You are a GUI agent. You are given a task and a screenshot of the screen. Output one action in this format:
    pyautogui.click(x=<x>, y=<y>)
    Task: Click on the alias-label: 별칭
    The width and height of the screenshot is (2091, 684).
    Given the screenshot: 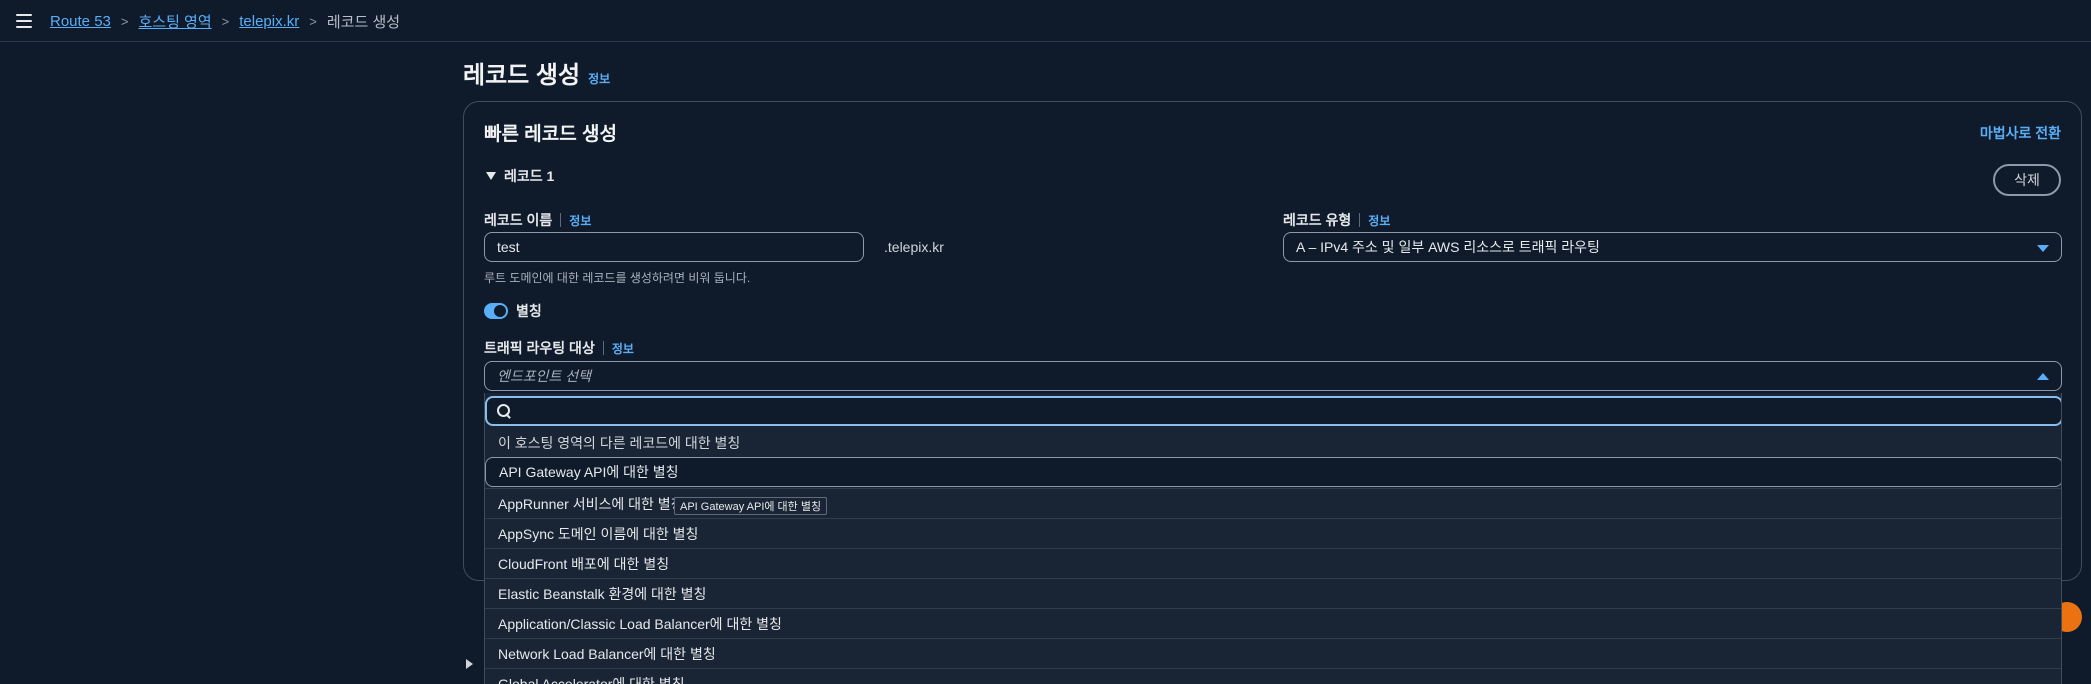 What is the action you would take?
    pyautogui.click(x=529, y=311)
    